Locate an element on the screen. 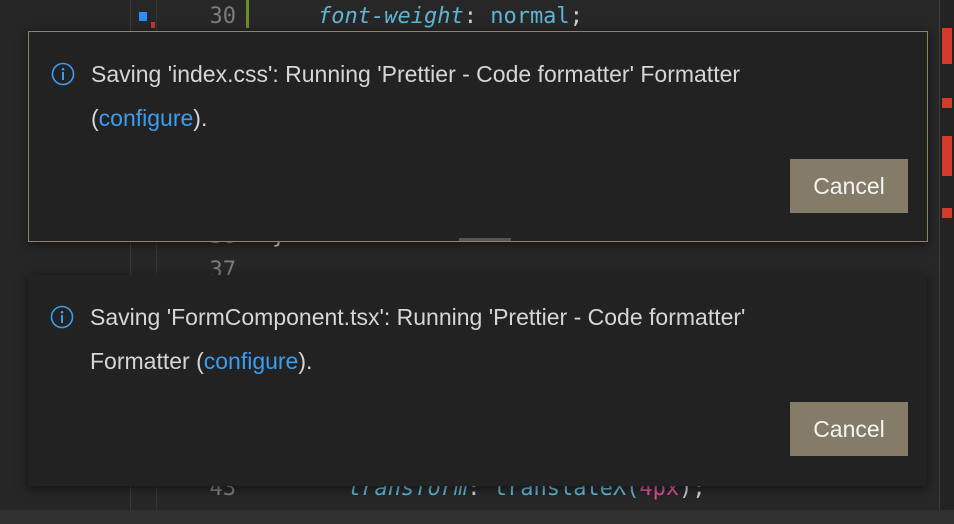  code-line: font-weight: normal; is located at coordinates (450, 16).